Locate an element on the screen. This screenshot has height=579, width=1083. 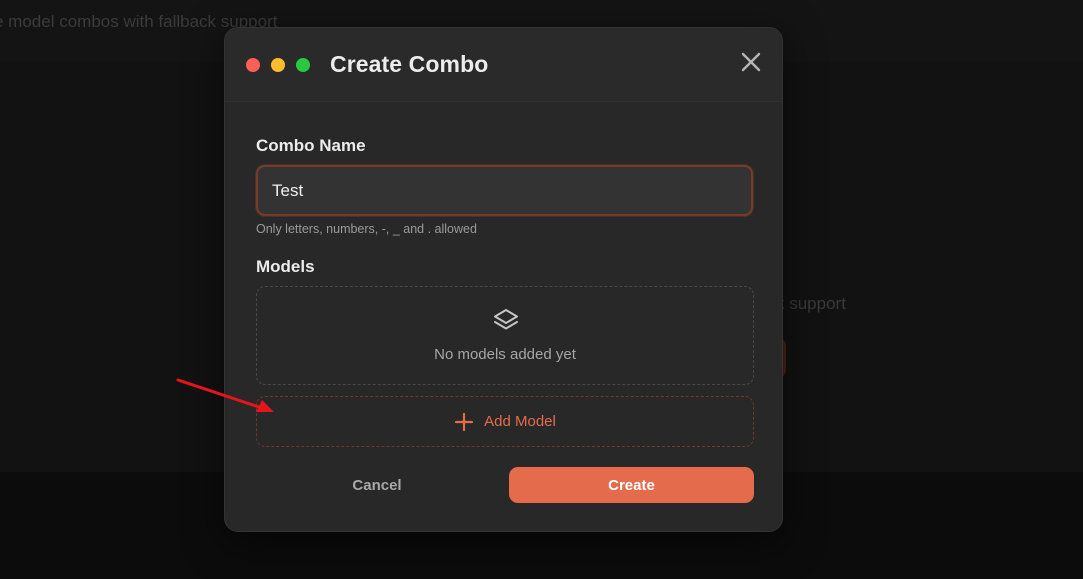
modal-title: Create Combo is located at coordinates (409, 64).